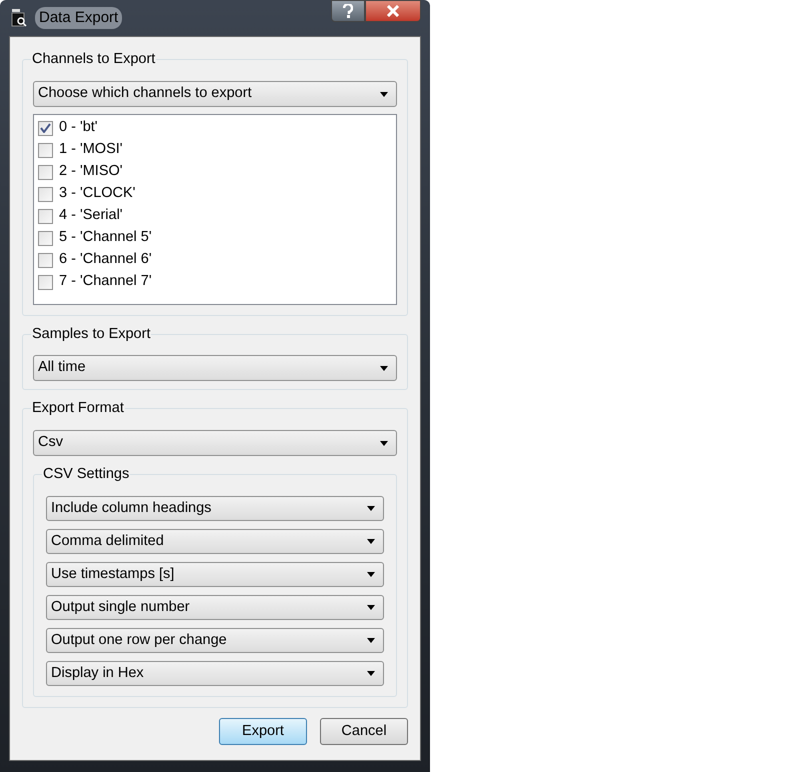  I want to click on channel-label: 4 - 'Serial', so click(91, 216).